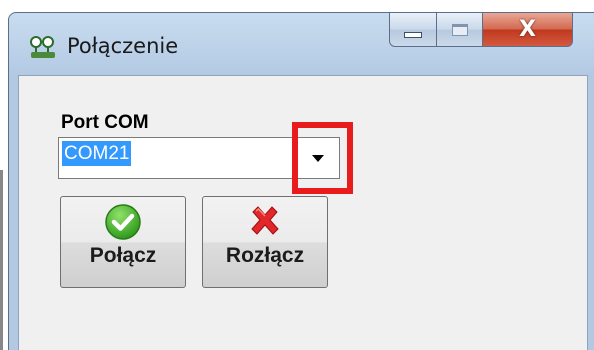 The width and height of the screenshot is (594, 350). Describe the element at coordinates (123, 222) in the screenshot. I see `green-check-icon` at that location.